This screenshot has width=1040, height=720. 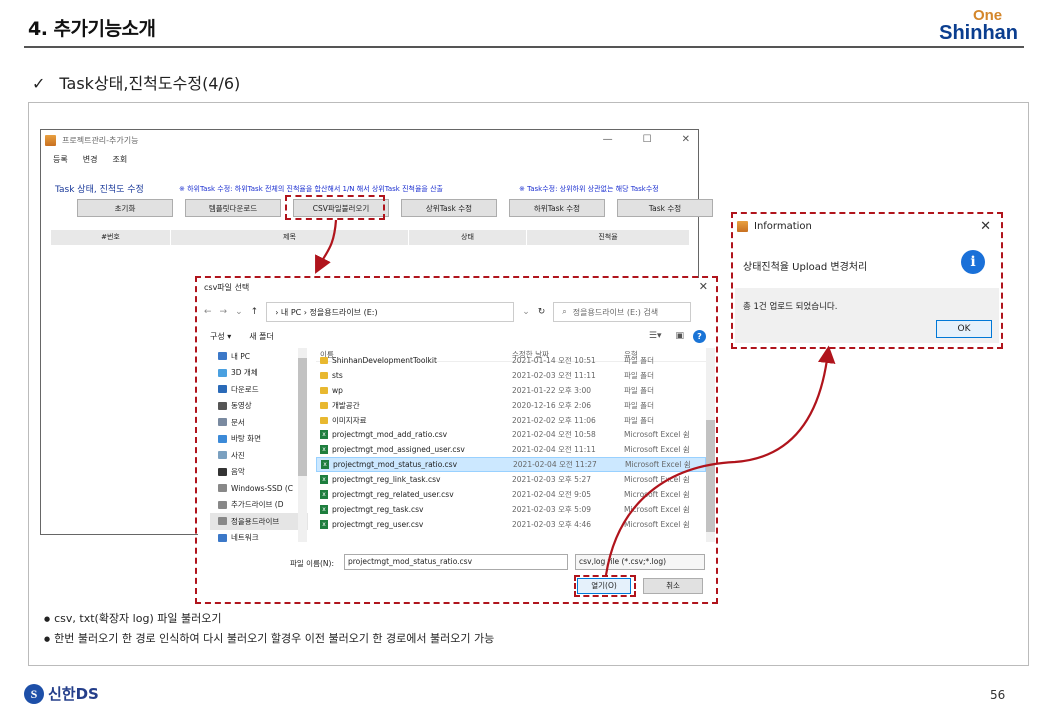 I want to click on arrow-open-to-info, so click(x=720, y=460).